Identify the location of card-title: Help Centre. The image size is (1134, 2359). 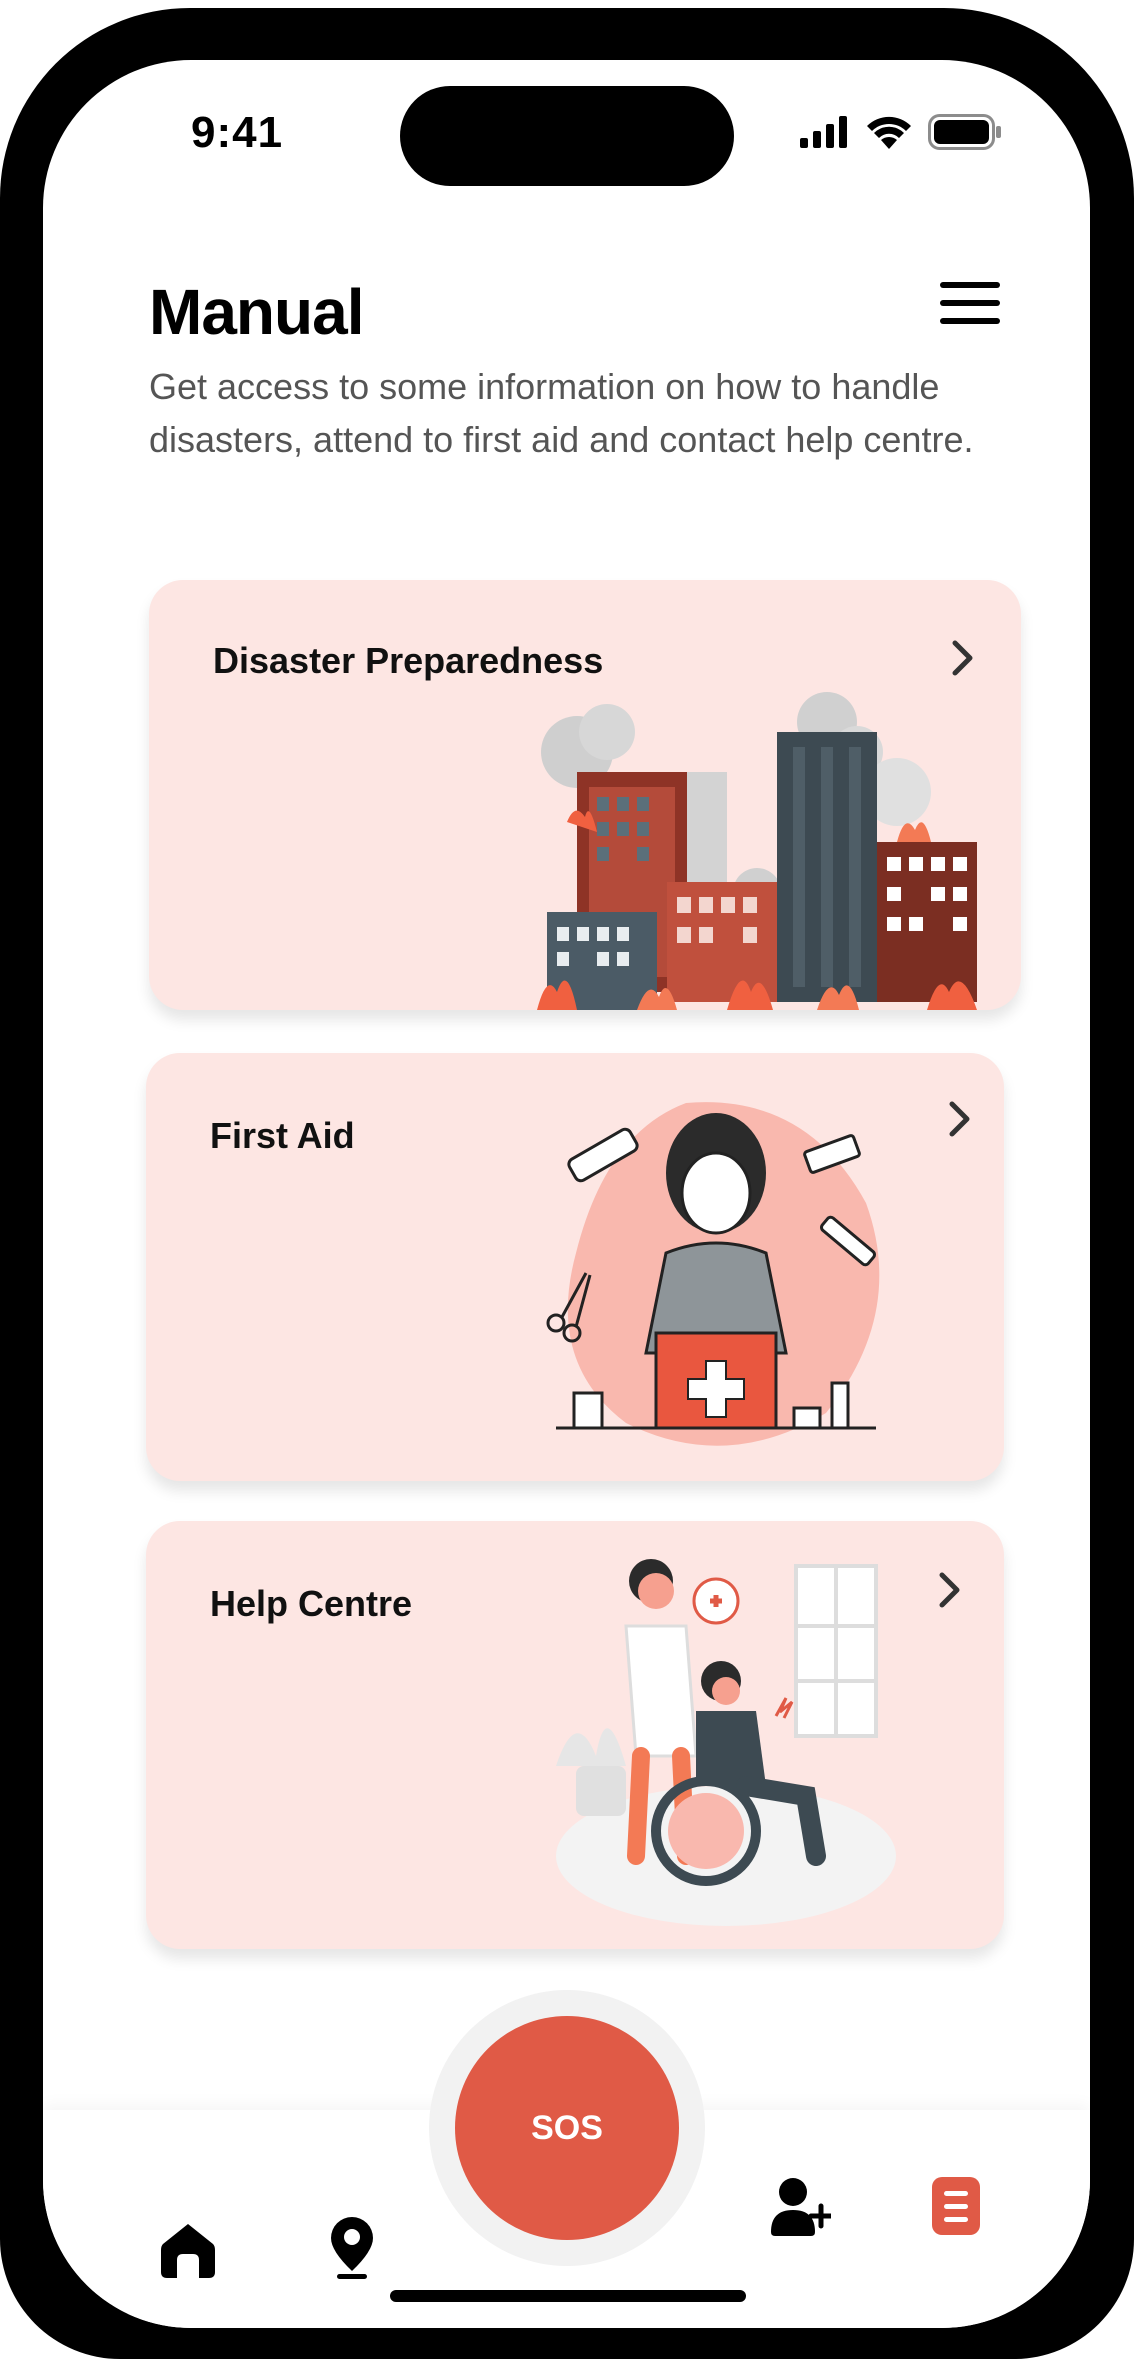
(311, 1603).